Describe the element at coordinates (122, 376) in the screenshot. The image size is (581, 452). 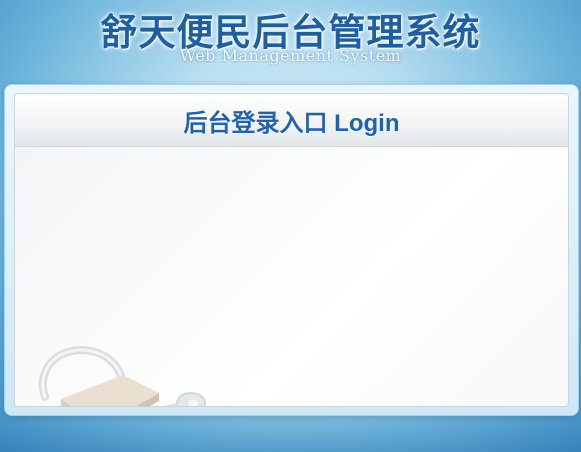
I see `padlock-with-key-icon` at that location.